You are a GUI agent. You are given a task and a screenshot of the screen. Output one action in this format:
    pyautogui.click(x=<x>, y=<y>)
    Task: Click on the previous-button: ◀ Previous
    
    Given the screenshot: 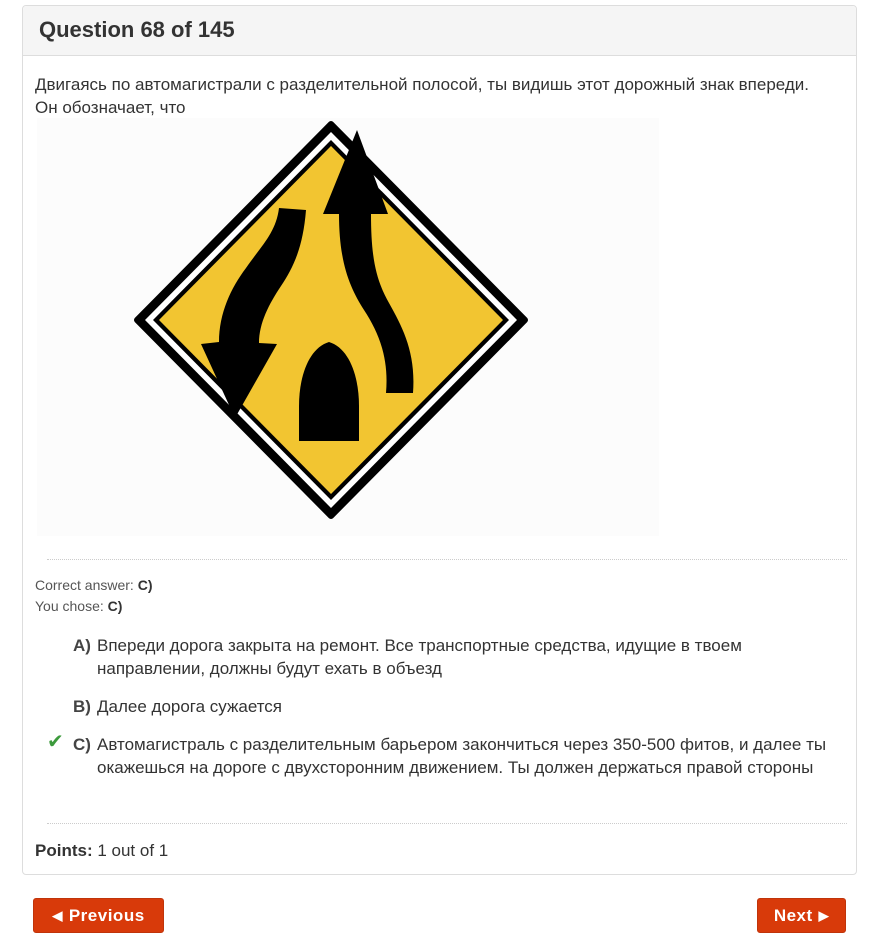 What is the action you would take?
    pyautogui.click(x=98, y=915)
    